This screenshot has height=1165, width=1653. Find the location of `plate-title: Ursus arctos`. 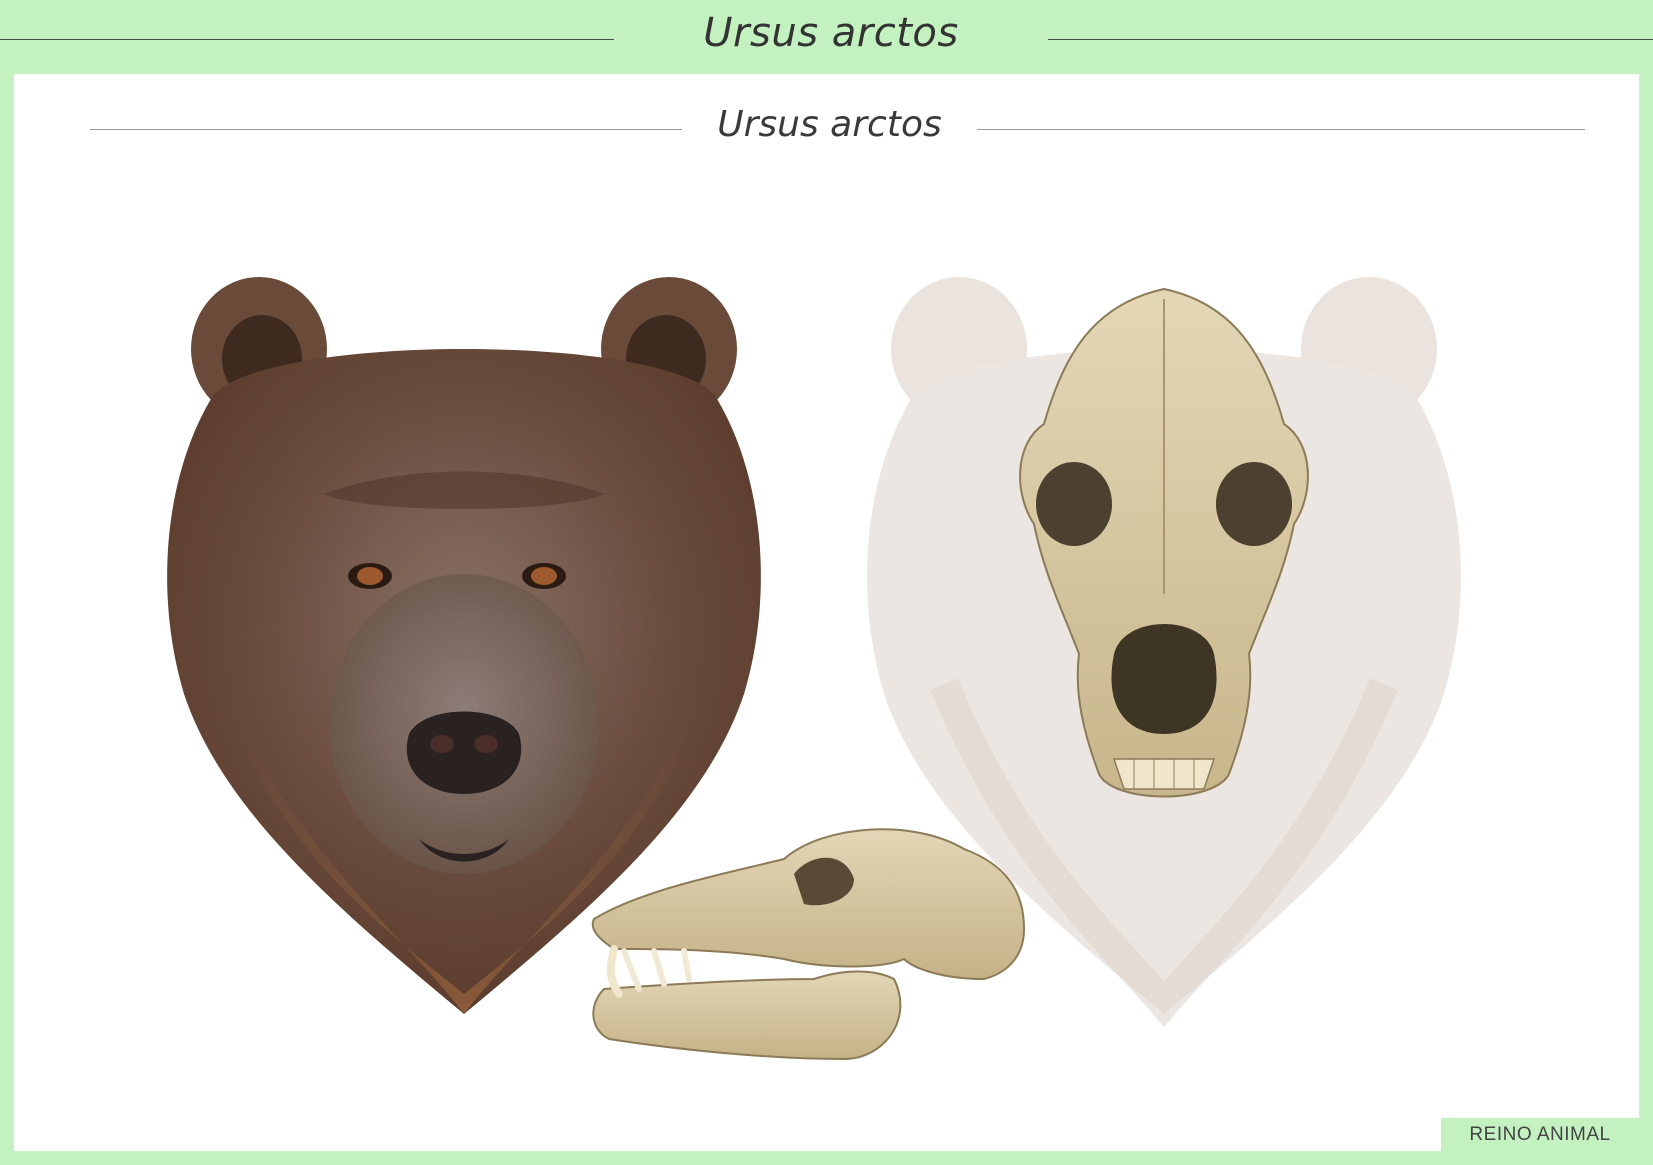

plate-title: Ursus arctos is located at coordinates (829, 124).